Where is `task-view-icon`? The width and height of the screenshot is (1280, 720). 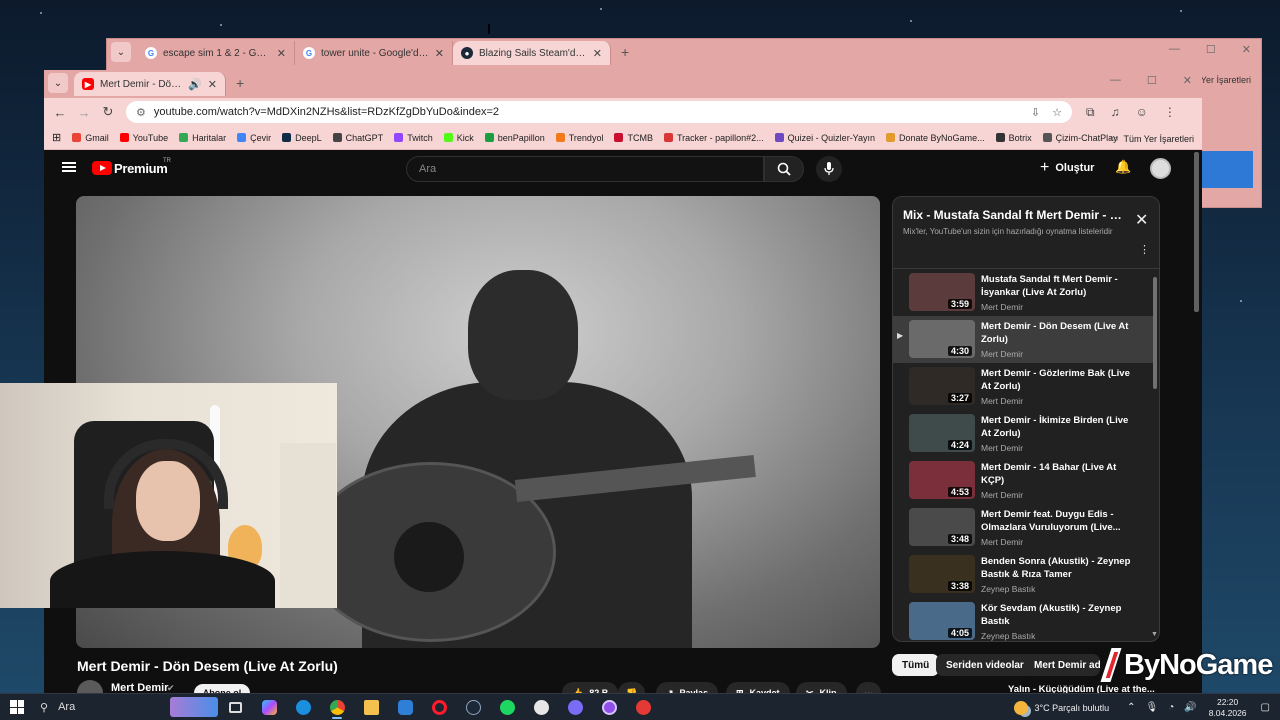 task-view-icon is located at coordinates (235, 707).